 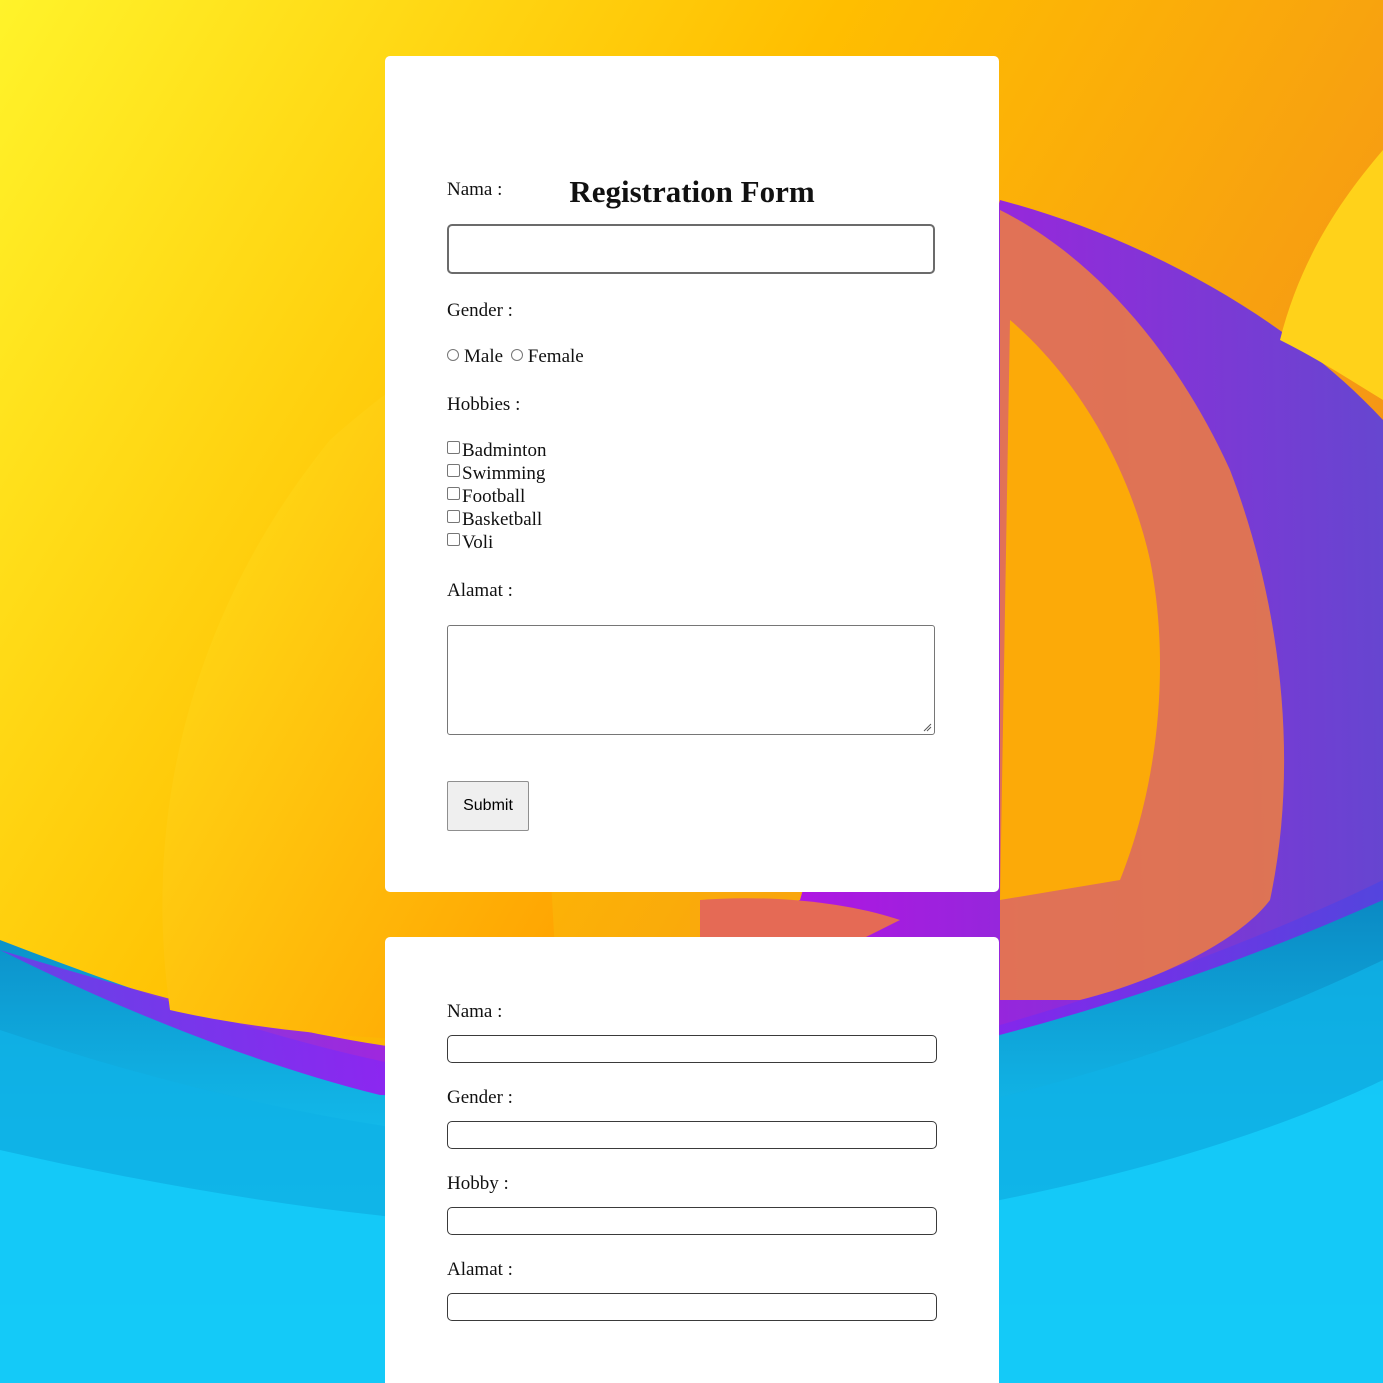 What do you see at coordinates (504, 450) in the screenshot?
I see `badminton-label: Badminton` at bounding box center [504, 450].